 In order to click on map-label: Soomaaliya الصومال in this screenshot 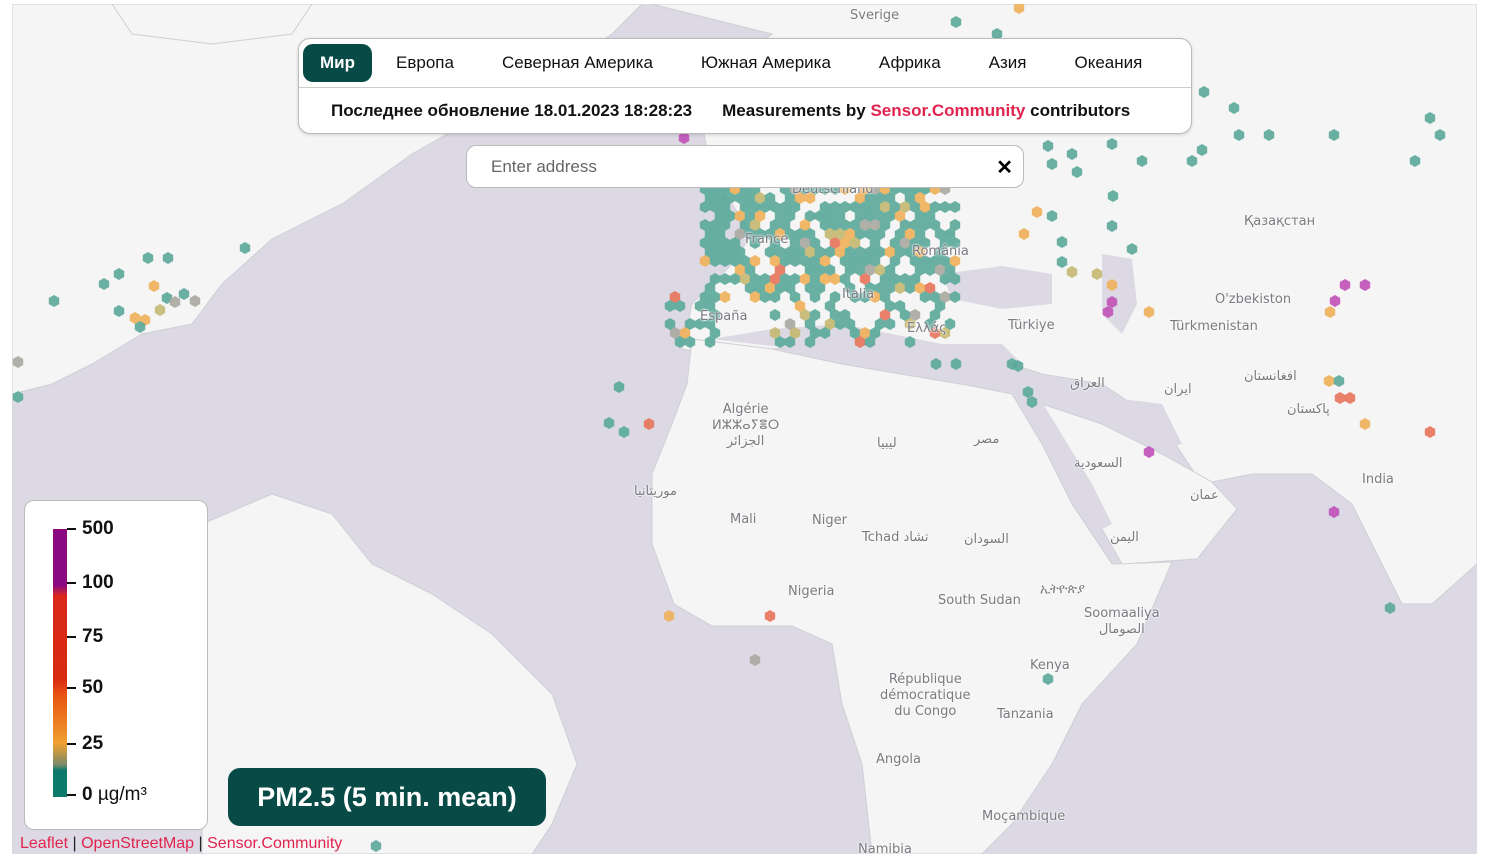, I will do `click(1122, 621)`.